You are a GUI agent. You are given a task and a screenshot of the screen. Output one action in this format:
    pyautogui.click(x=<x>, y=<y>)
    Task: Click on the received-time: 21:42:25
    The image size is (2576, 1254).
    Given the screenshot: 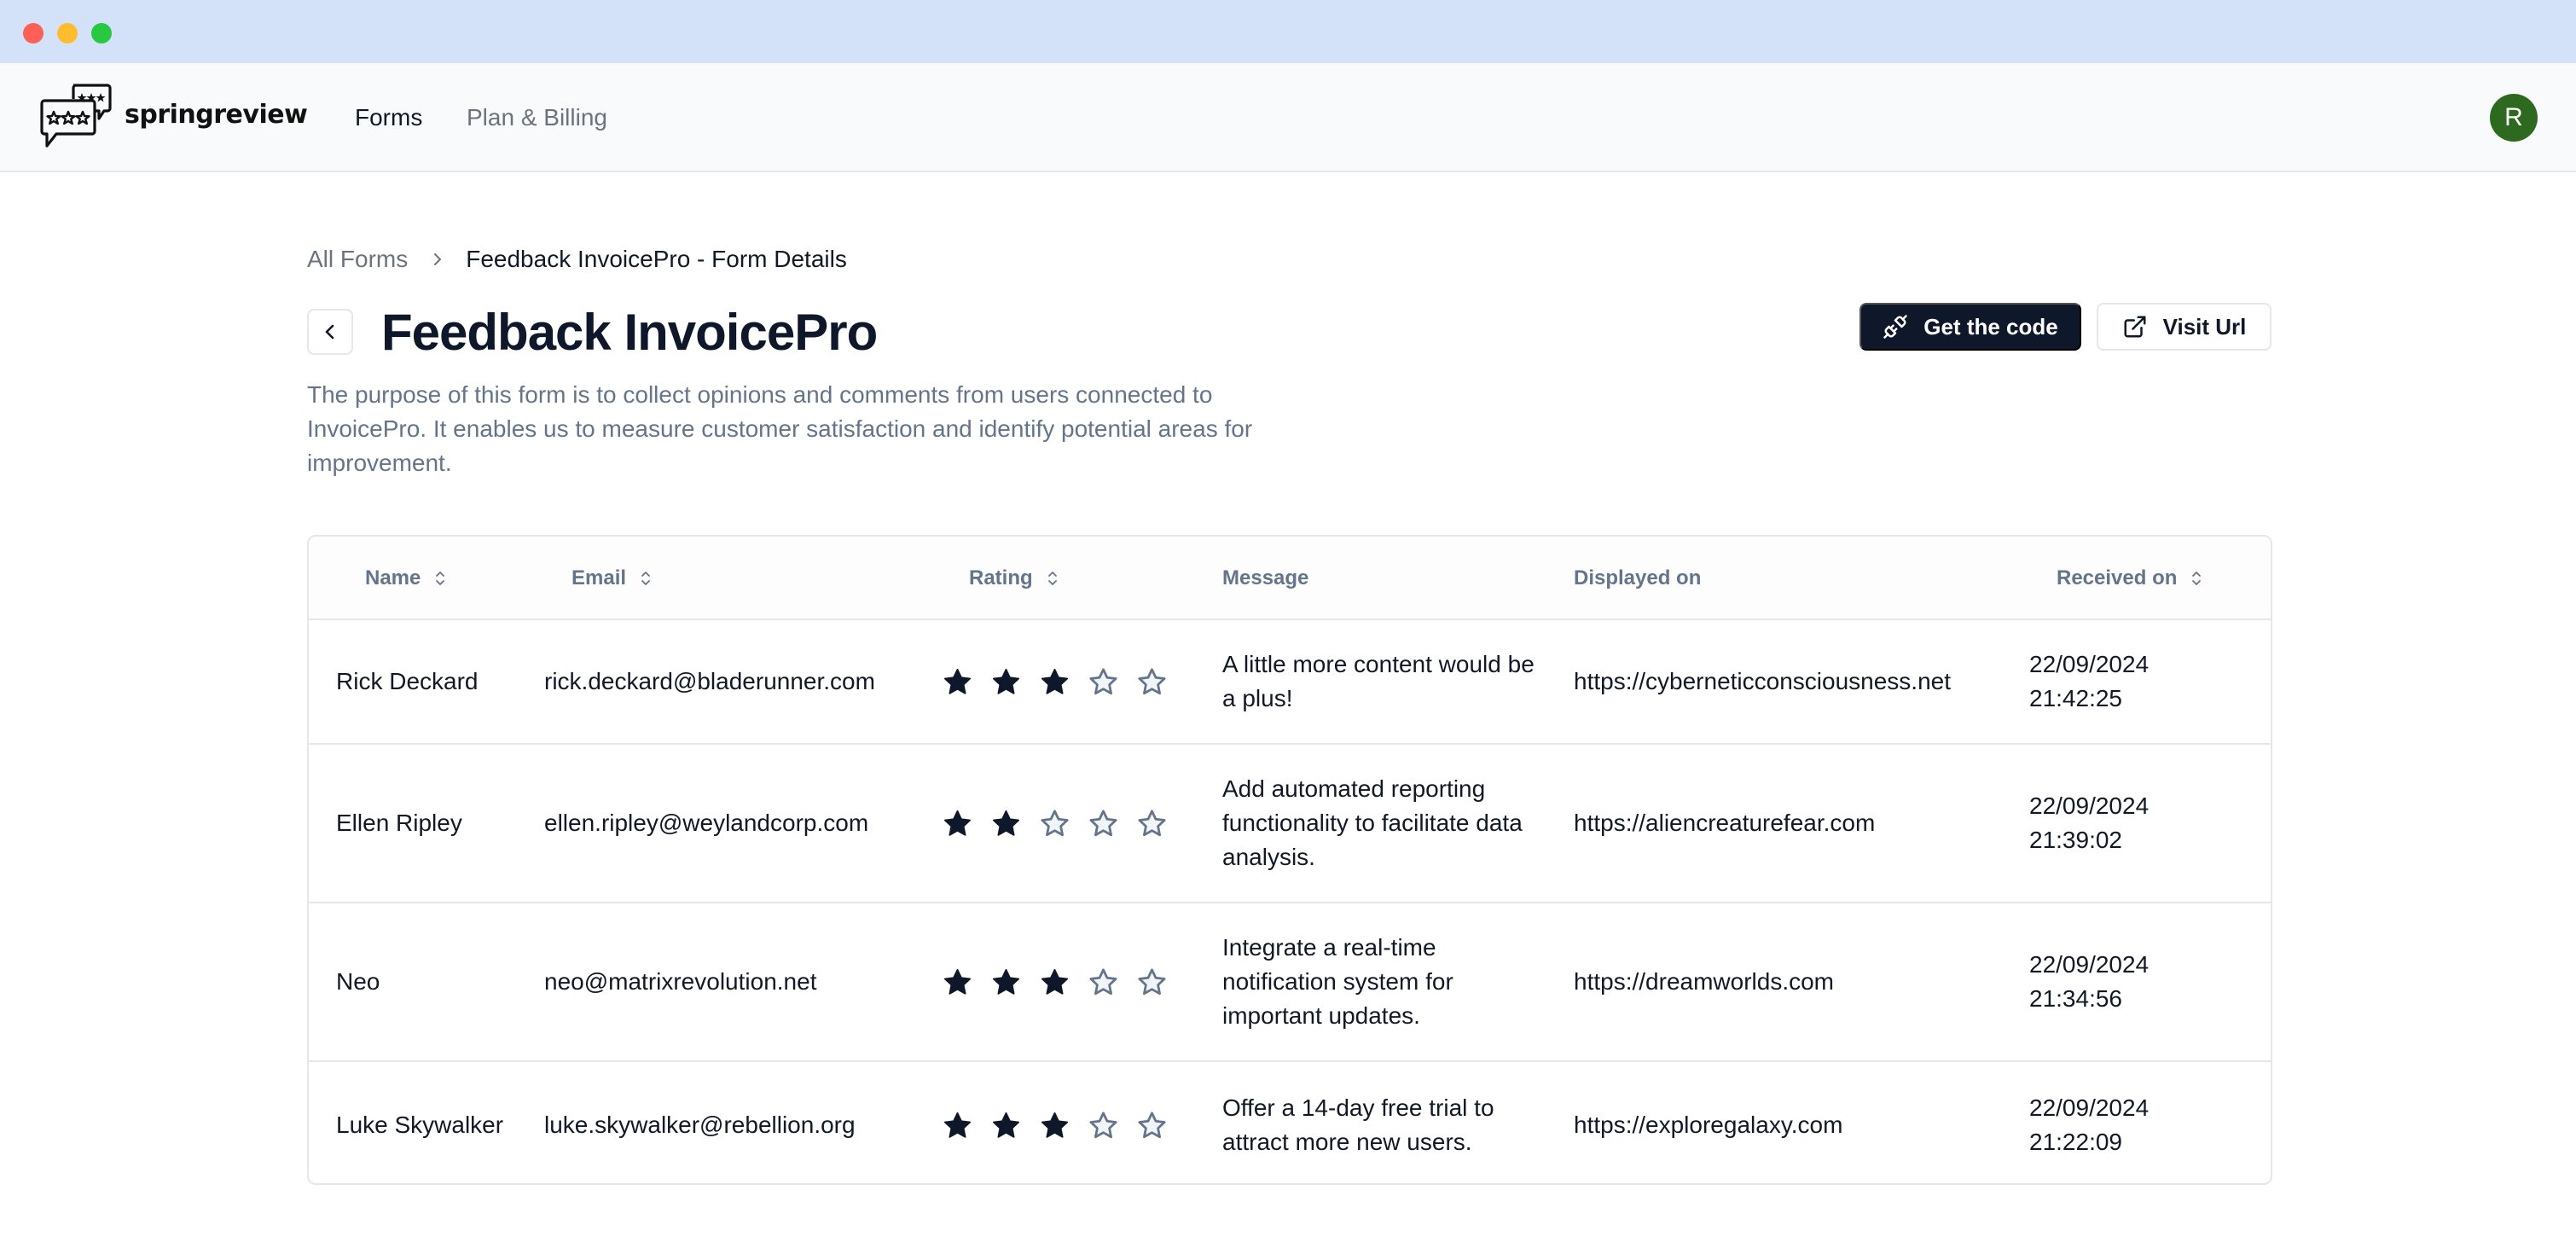 What is the action you would take?
    pyautogui.click(x=2075, y=698)
    